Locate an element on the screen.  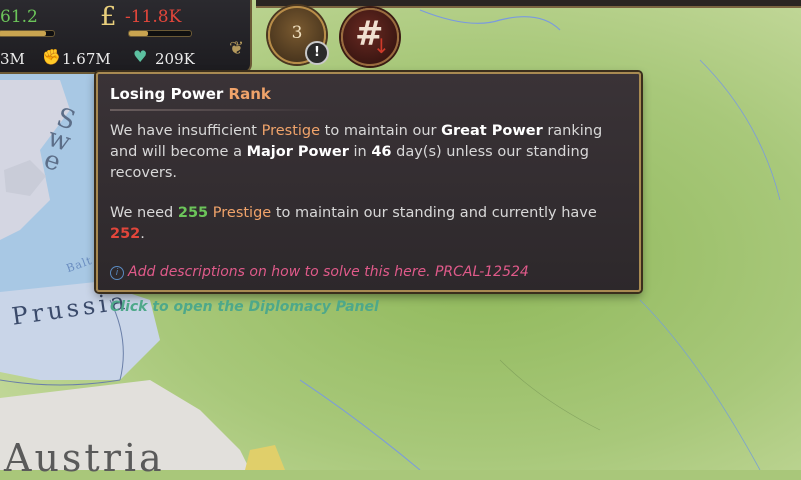
ornament-icon: ❦ is located at coordinates (237, 48).